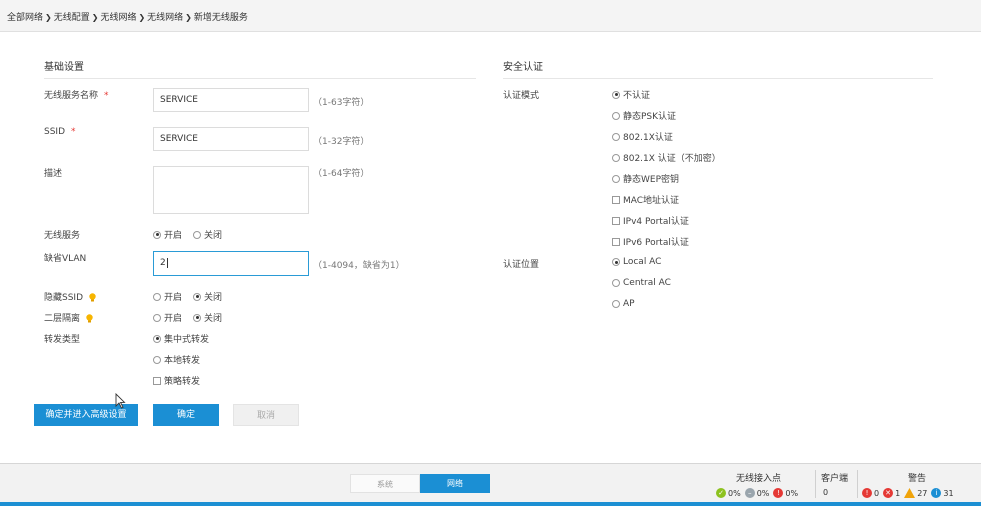  Describe the element at coordinates (636, 262) in the screenshot. I see `auth-location-local-ac-radio: Local AC` at that location.